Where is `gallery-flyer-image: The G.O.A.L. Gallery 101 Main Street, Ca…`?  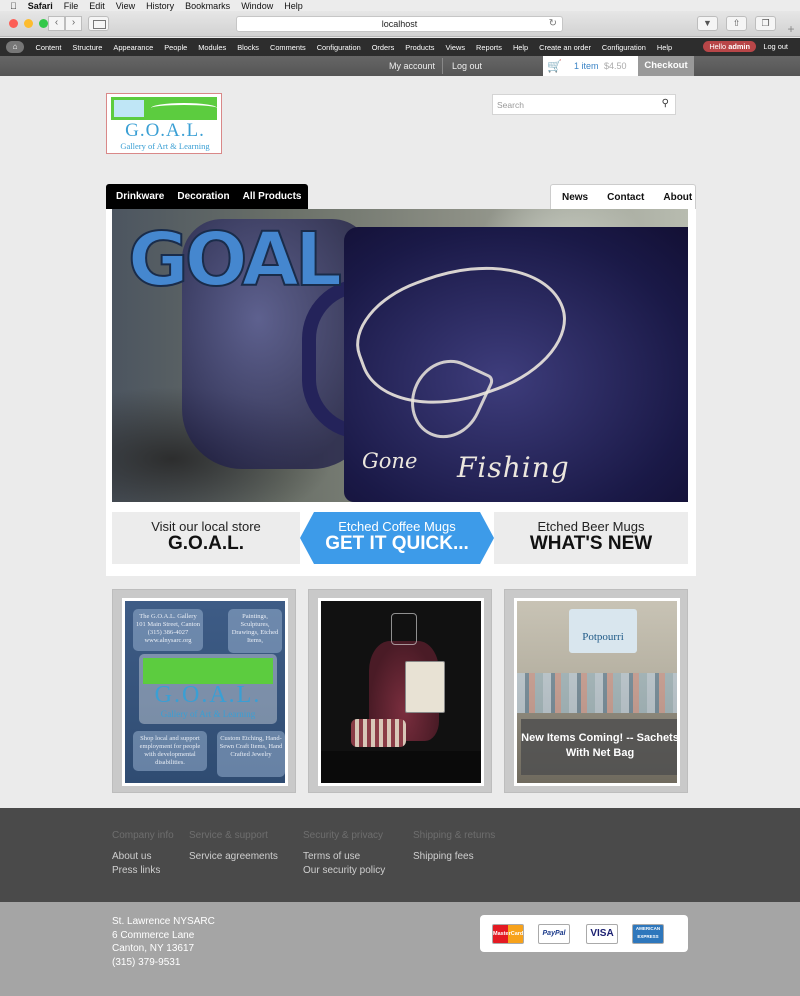
gallery-flyer-image: The G.O.A.L. Gallery 101 Main Street, Ca… is located at coordinates (205, 692).